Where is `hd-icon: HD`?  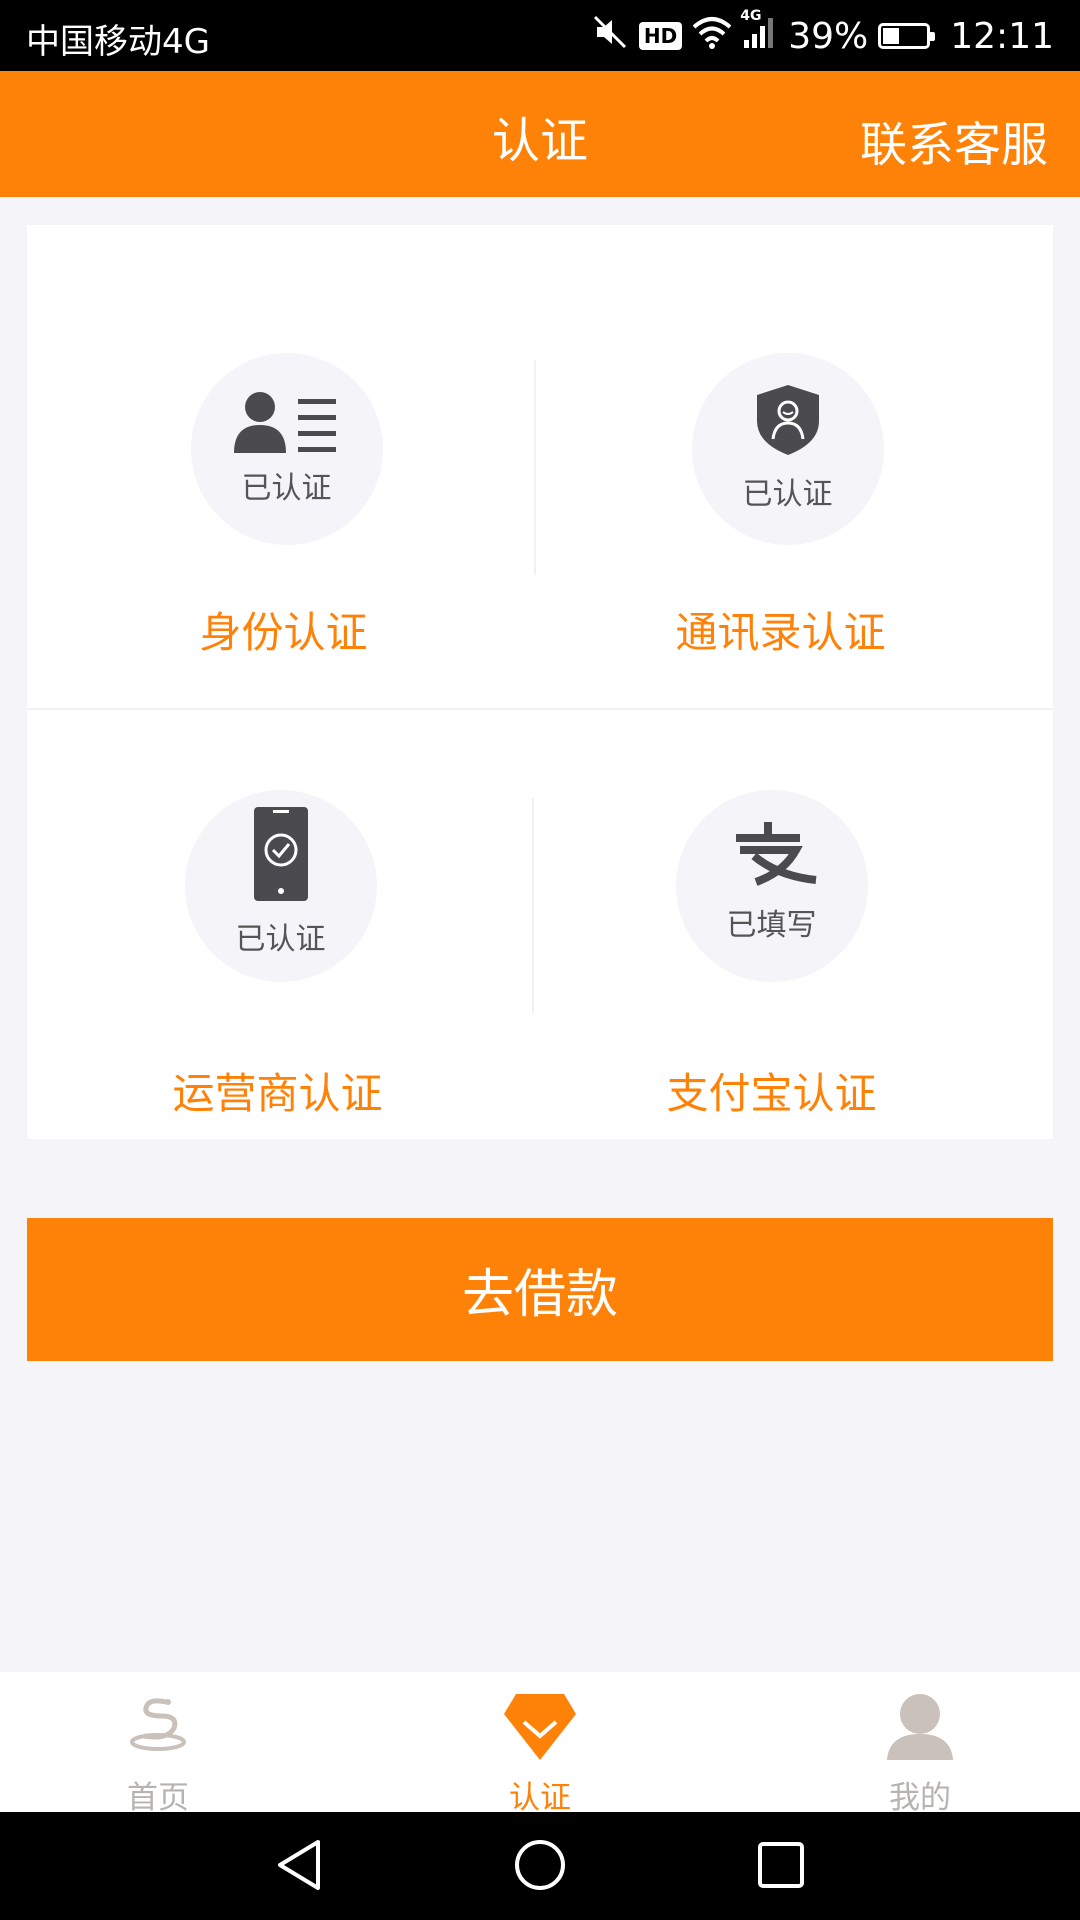
hd-icon: HD is located at coordinates (660, 36).